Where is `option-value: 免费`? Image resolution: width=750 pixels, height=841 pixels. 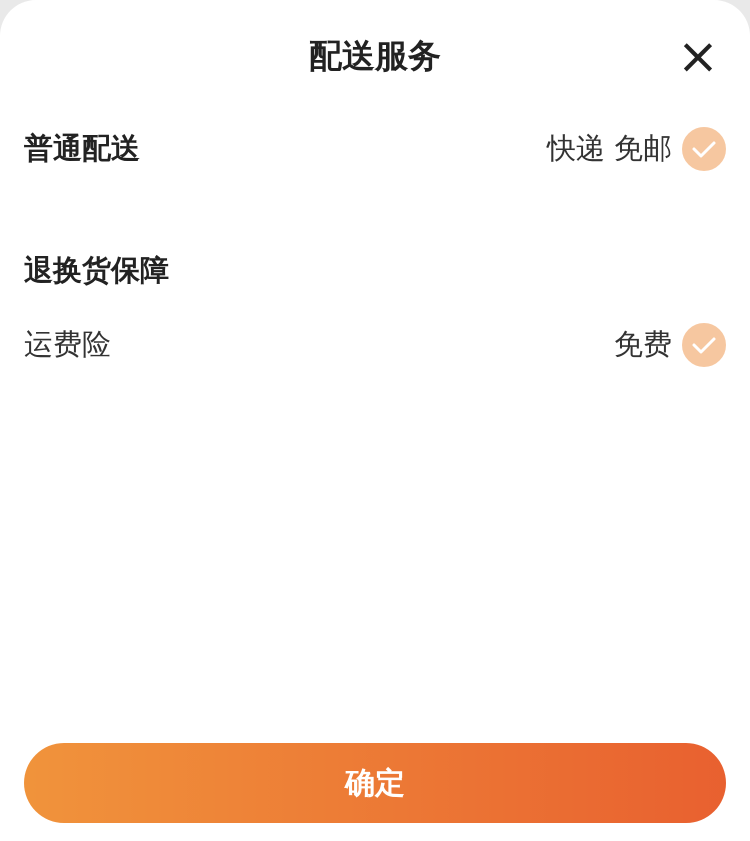 option-value: 免费 is located at coordinates (643, 344).